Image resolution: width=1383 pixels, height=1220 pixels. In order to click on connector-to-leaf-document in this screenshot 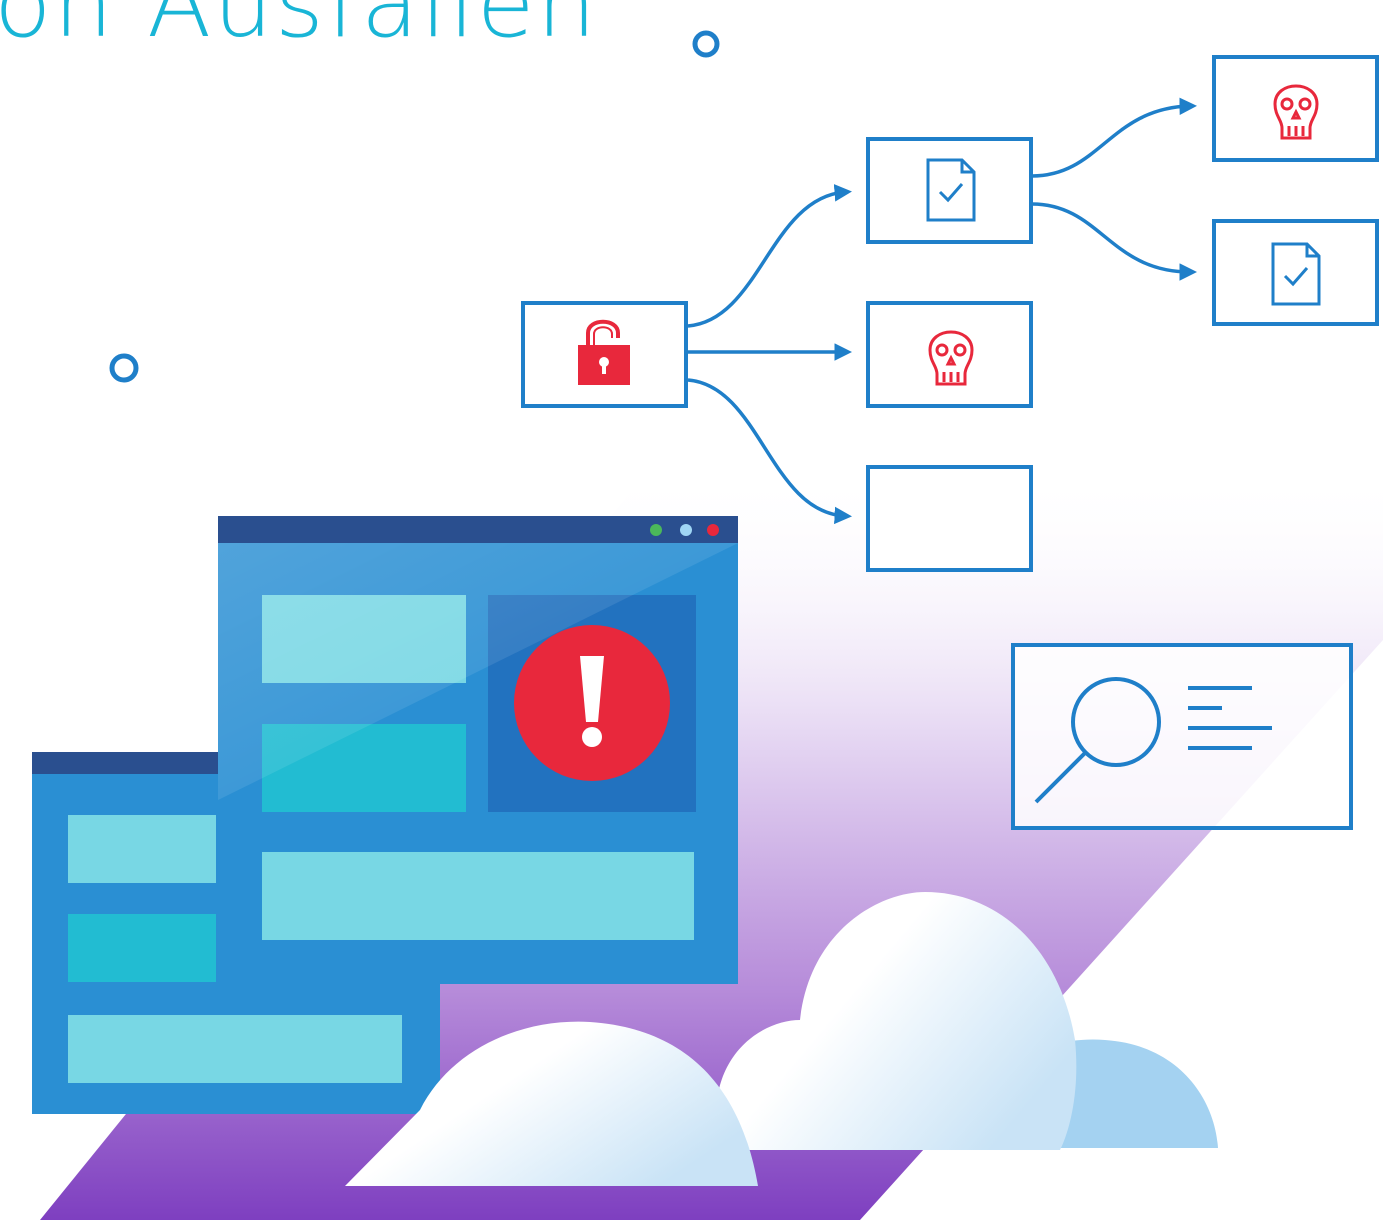, I will do `click(1114, 241)`.